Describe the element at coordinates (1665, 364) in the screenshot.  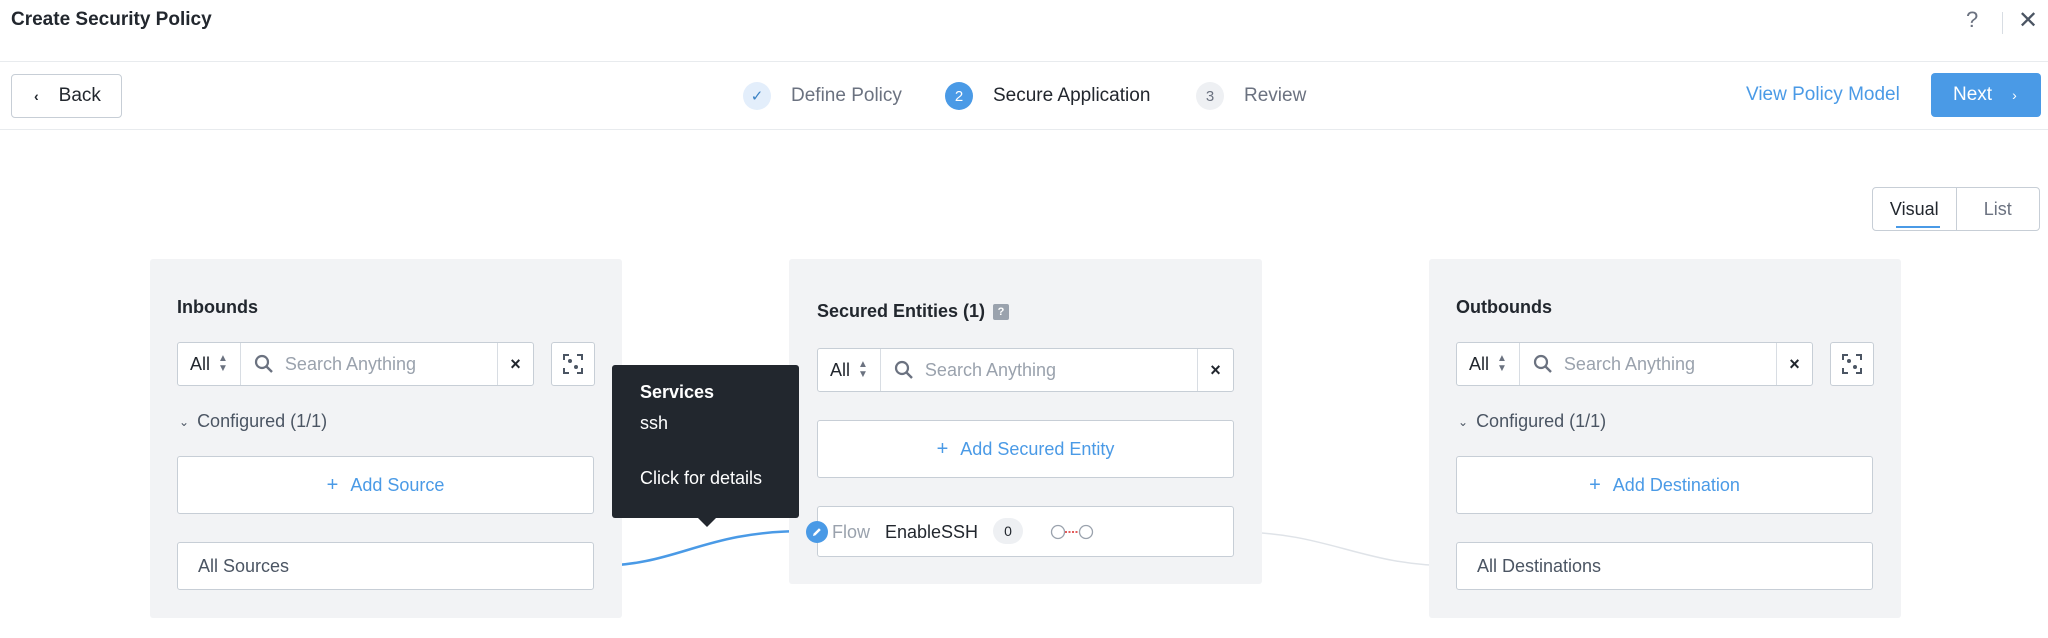
I see `outbounds-search-input: Search Anything` at that location.